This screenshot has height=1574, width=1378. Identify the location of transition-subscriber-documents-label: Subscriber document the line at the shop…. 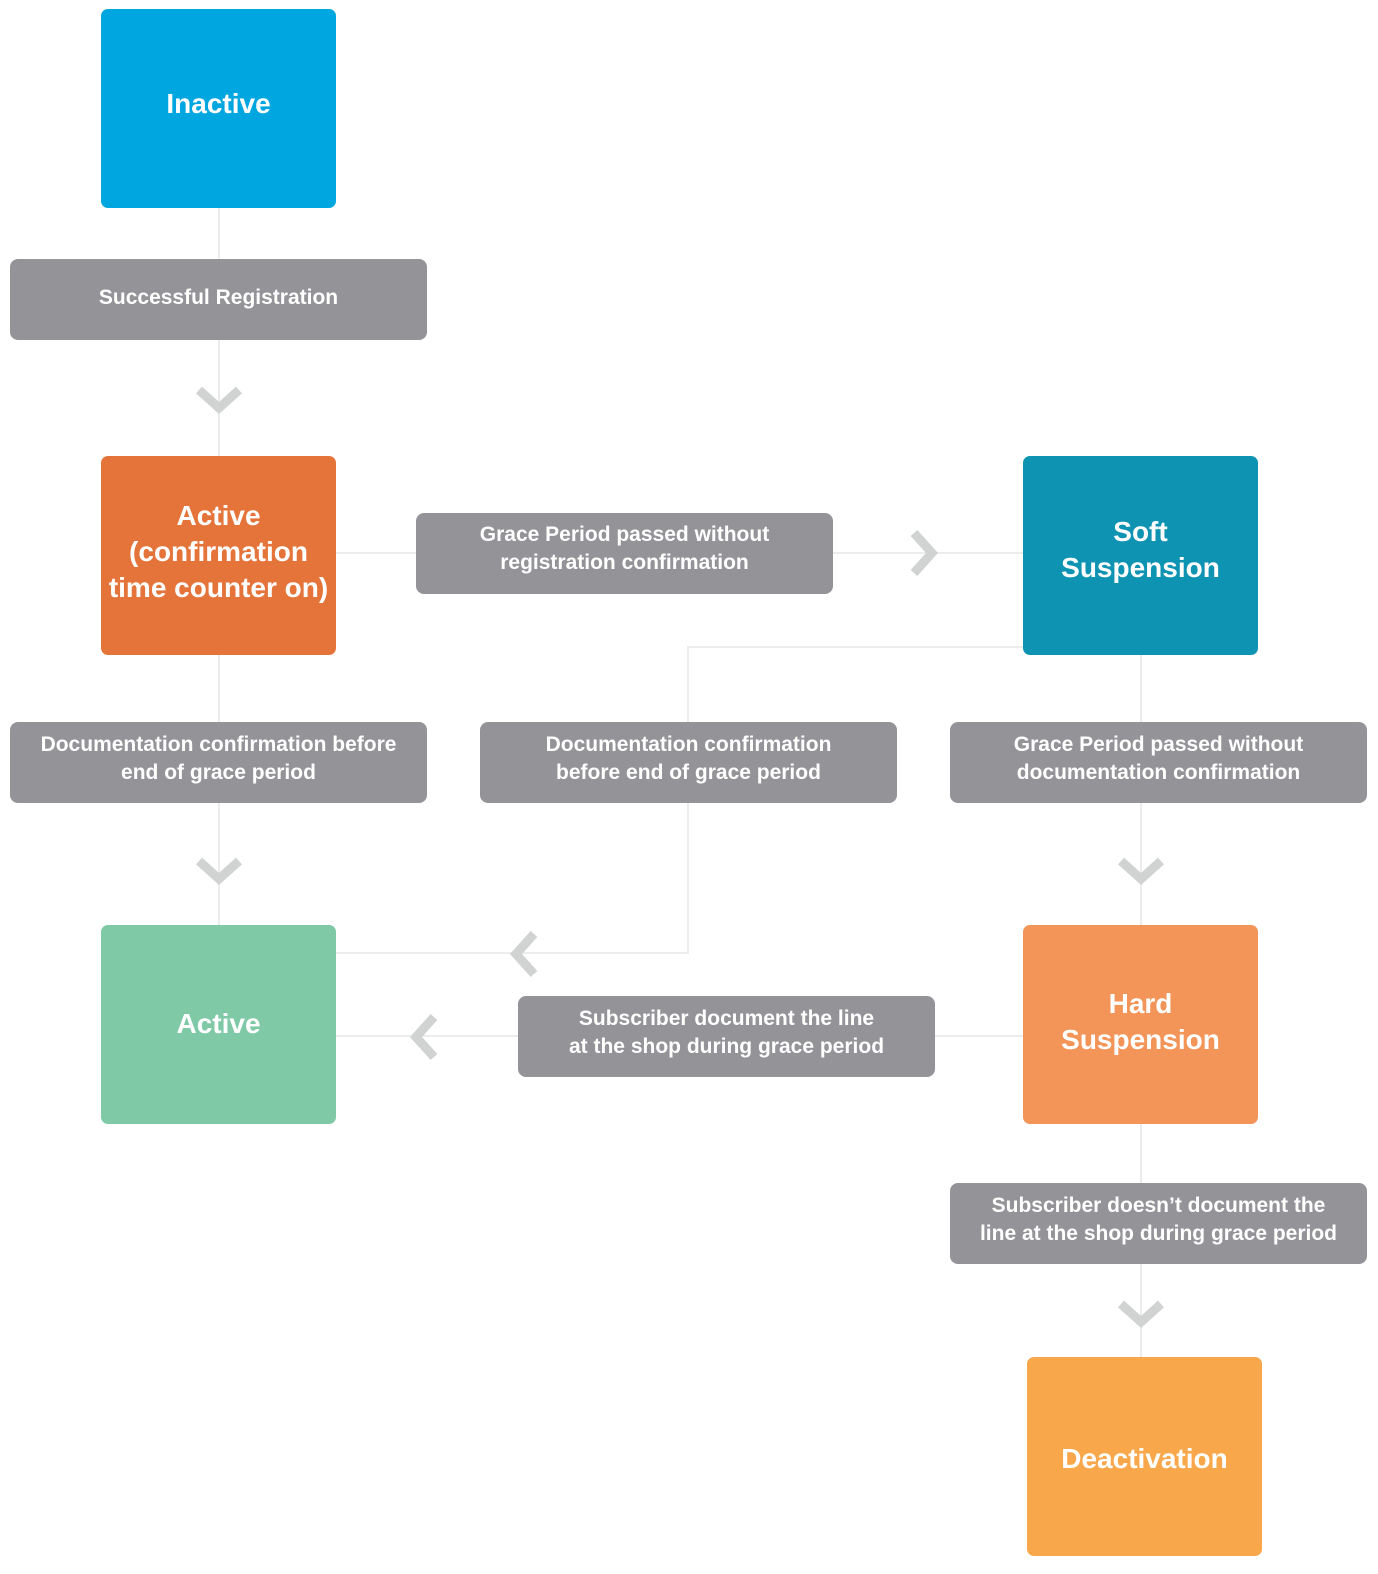
(726, 1032).